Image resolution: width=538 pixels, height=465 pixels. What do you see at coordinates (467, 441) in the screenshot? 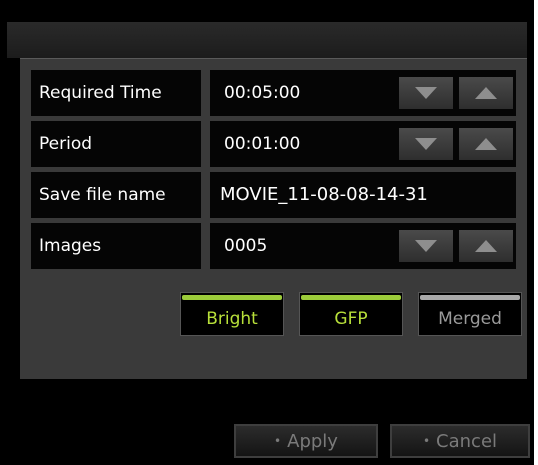
I see `cancel-button-label: Cancel` at bounding box center [467, 441].